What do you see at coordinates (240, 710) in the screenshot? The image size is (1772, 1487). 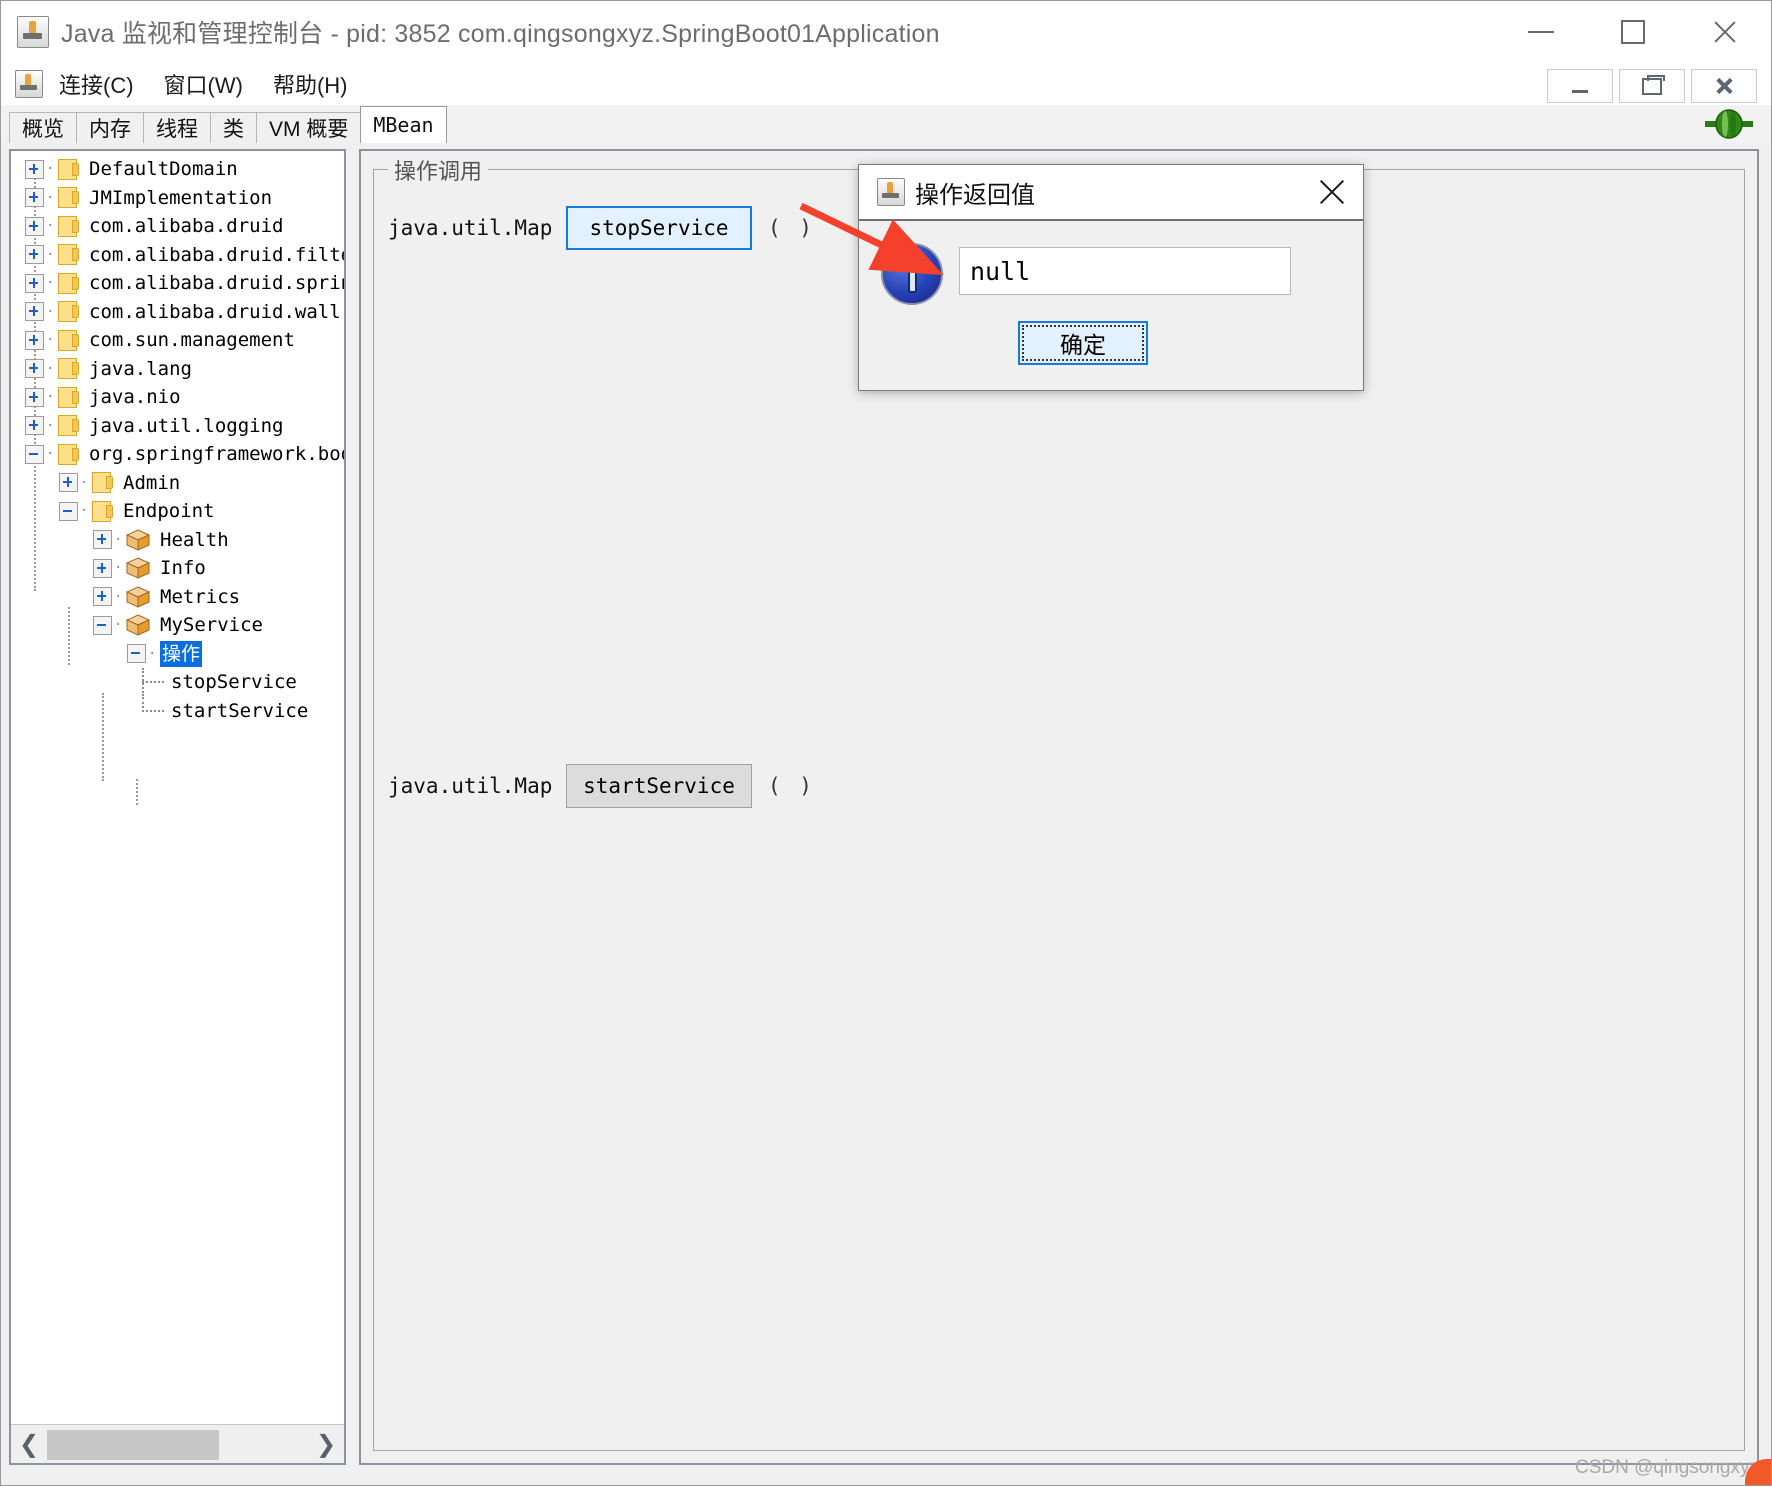 I see `tree-node-label: startService` at bounding box center [240, 710].